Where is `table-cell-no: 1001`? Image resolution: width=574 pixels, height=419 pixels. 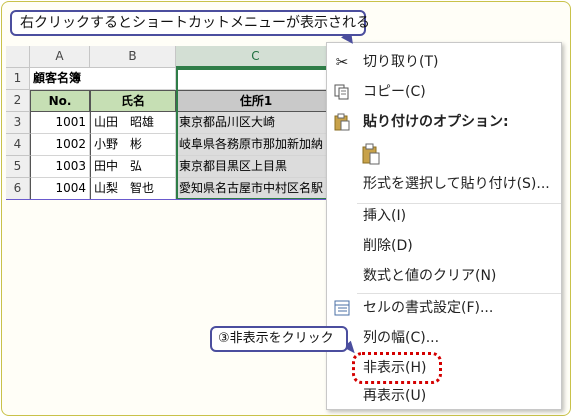 table-cell-no: 1001 is located at coordinates (60, 123).